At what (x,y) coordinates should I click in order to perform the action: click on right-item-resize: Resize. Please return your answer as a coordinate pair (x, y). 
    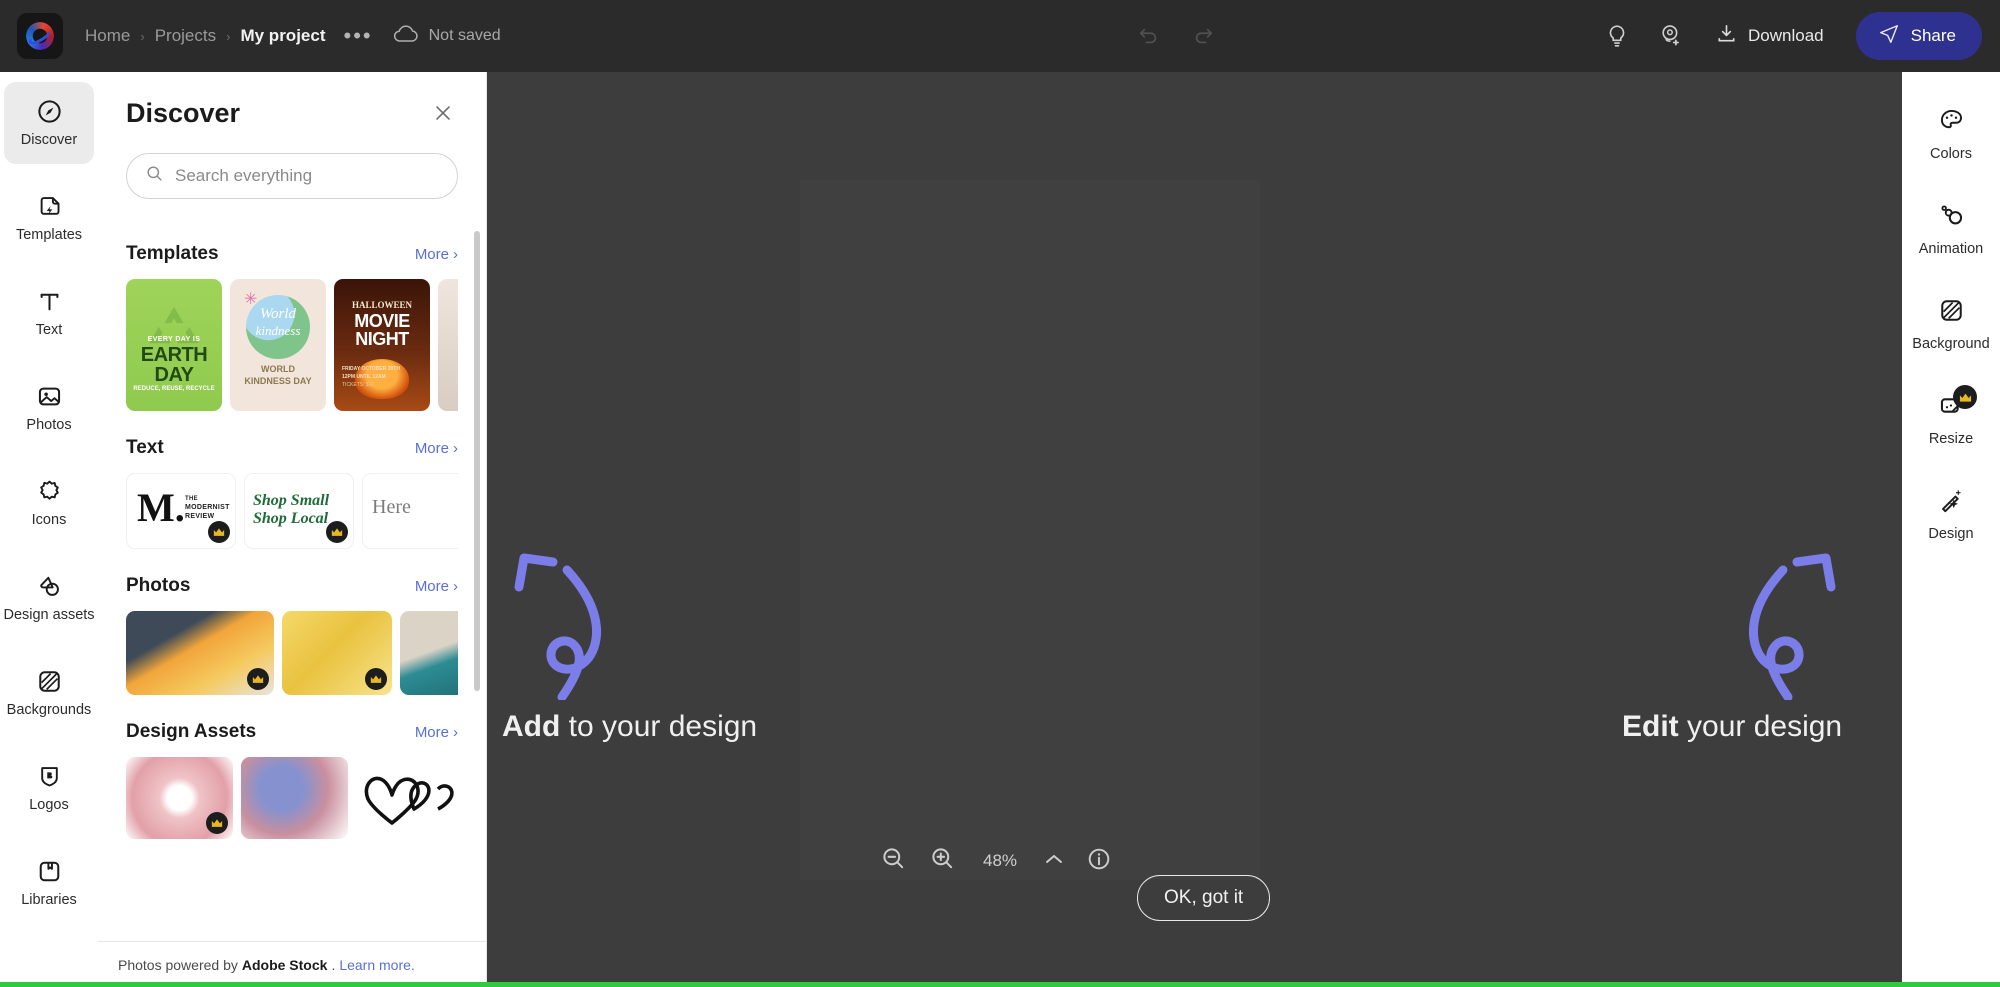
    Looking at the image, I should click on (1951, 419).